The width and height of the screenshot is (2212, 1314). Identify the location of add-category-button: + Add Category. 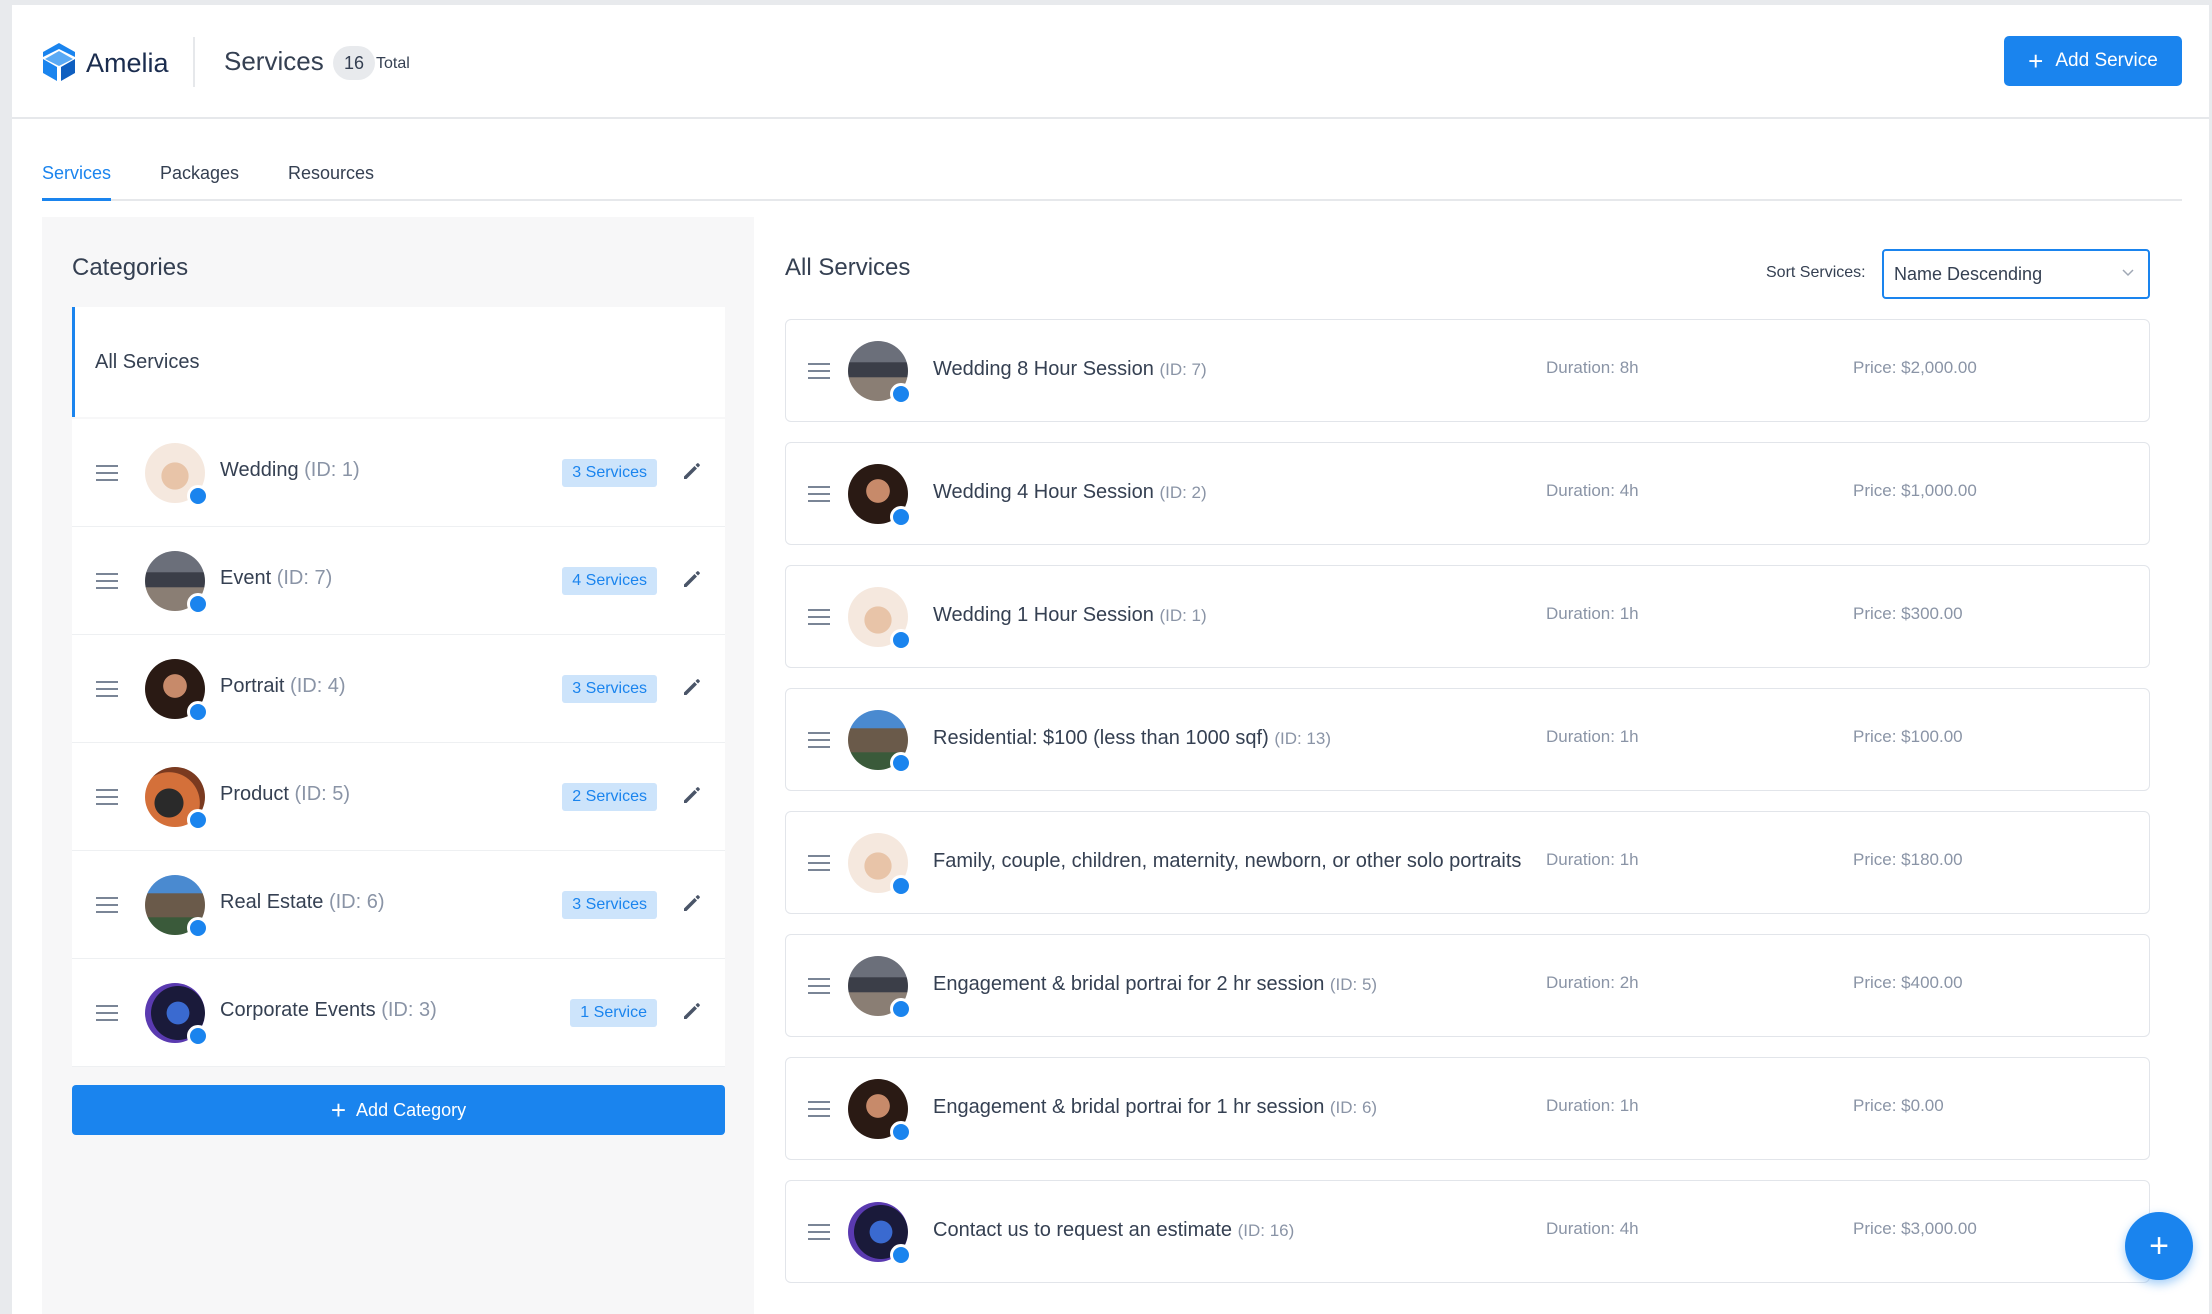
(398, 1110).